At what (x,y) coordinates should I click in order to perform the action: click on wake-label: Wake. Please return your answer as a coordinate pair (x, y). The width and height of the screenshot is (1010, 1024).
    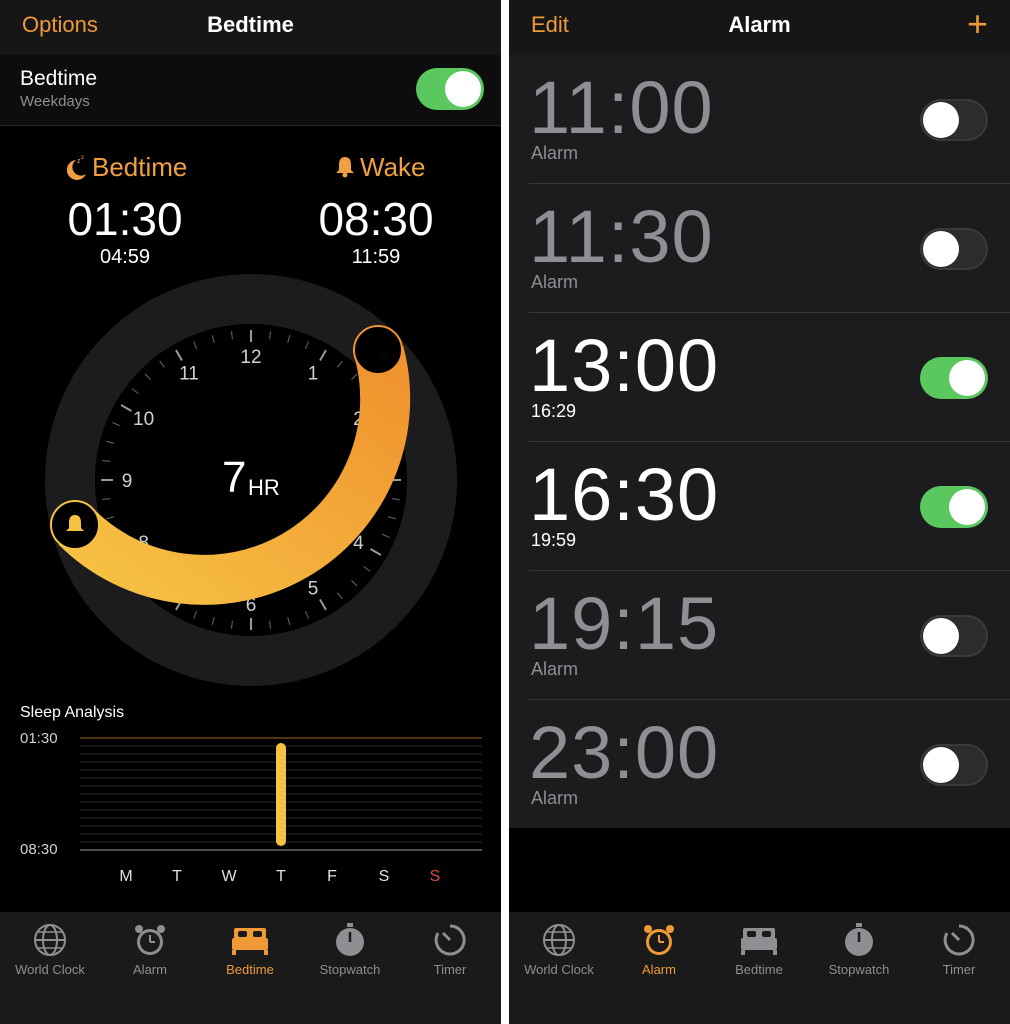
    Looking at the image, I should click on (393, 167).